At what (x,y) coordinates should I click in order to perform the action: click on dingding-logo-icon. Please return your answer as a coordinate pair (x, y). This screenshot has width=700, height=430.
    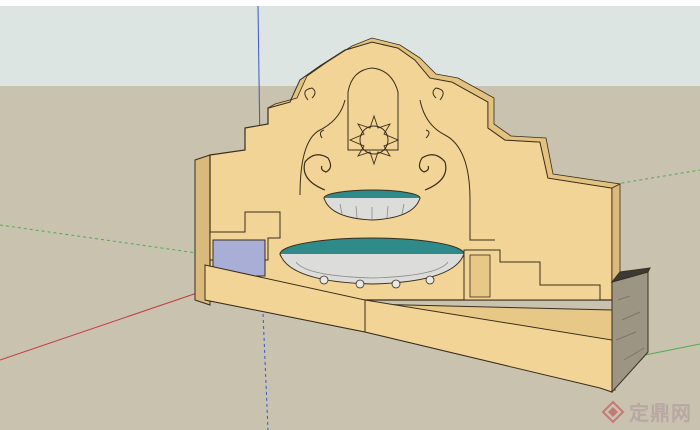
    Looking at the image, I should click on (613, 411).